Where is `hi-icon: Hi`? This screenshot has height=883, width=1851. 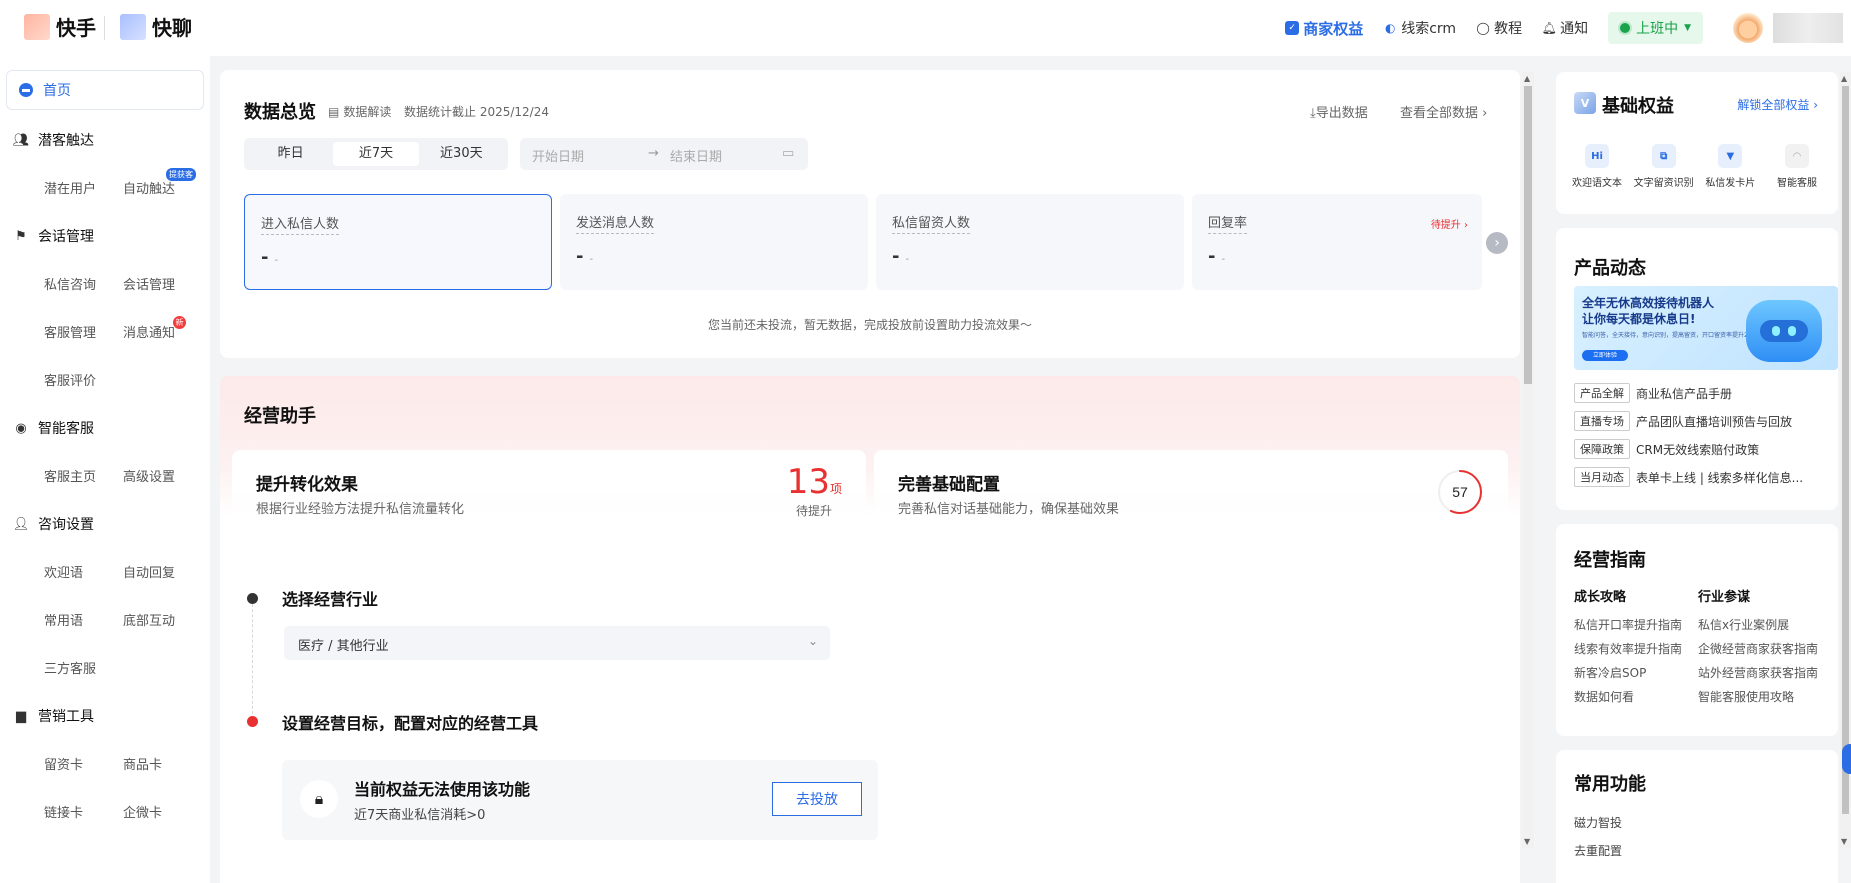
hi-icon: Hi is located at coordinates (1597, 156).